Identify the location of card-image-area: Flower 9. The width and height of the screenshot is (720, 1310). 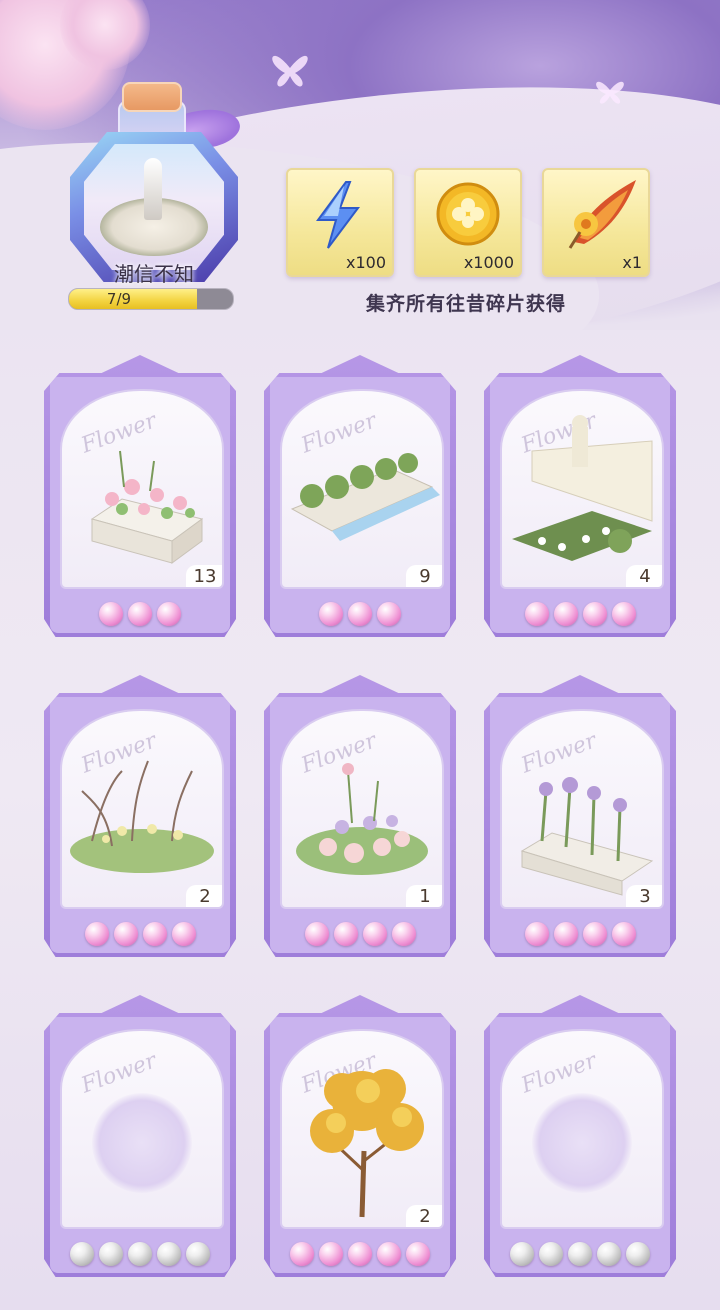
(362, 489).